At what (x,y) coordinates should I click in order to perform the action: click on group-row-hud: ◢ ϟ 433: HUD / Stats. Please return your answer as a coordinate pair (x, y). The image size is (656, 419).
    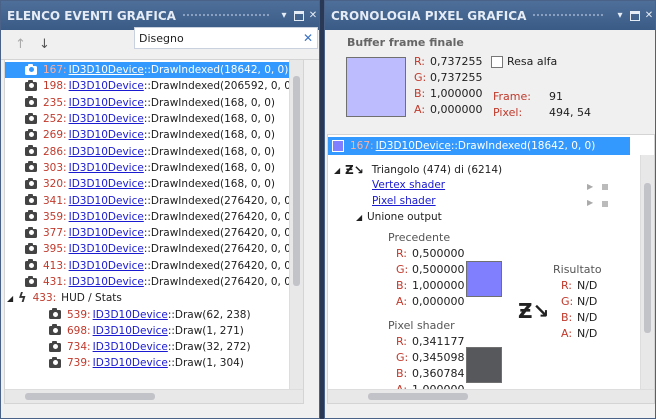
    Looking at the image, I should click on (154, 298).